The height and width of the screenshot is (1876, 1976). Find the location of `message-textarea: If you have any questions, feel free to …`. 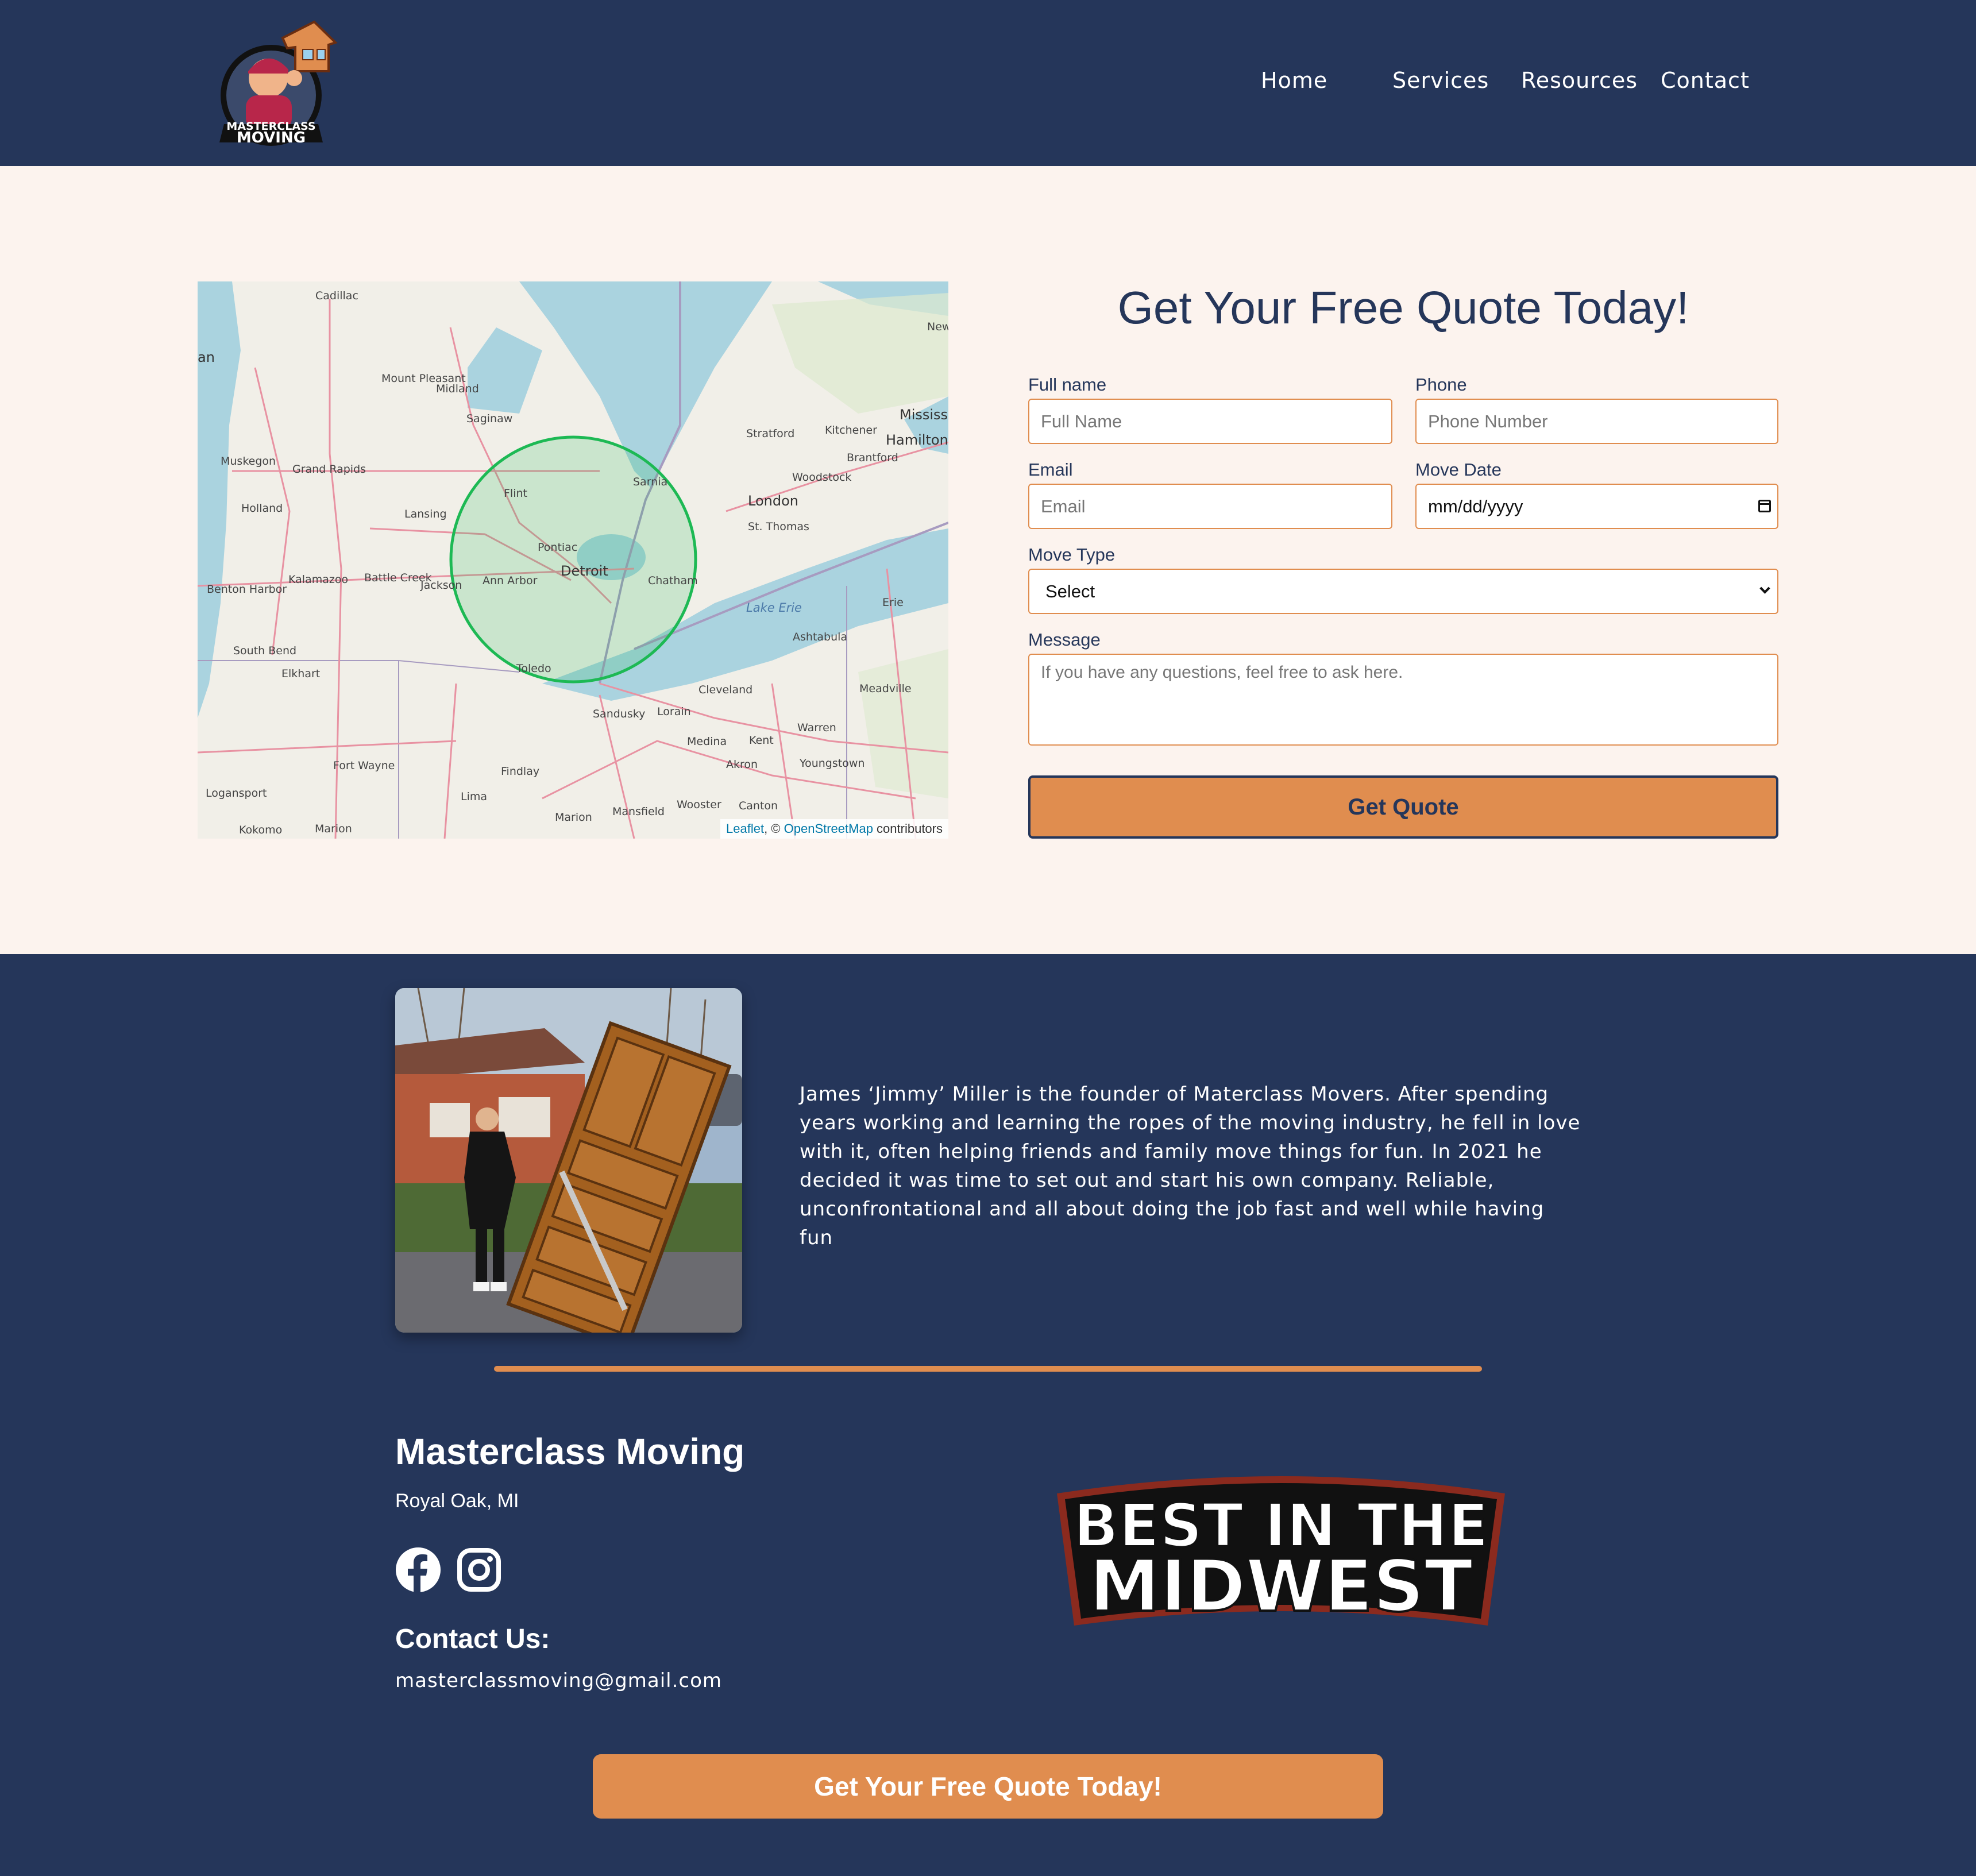

message-textarea: If you have any questions, feel free to … is located at coordinates (1403, 700).